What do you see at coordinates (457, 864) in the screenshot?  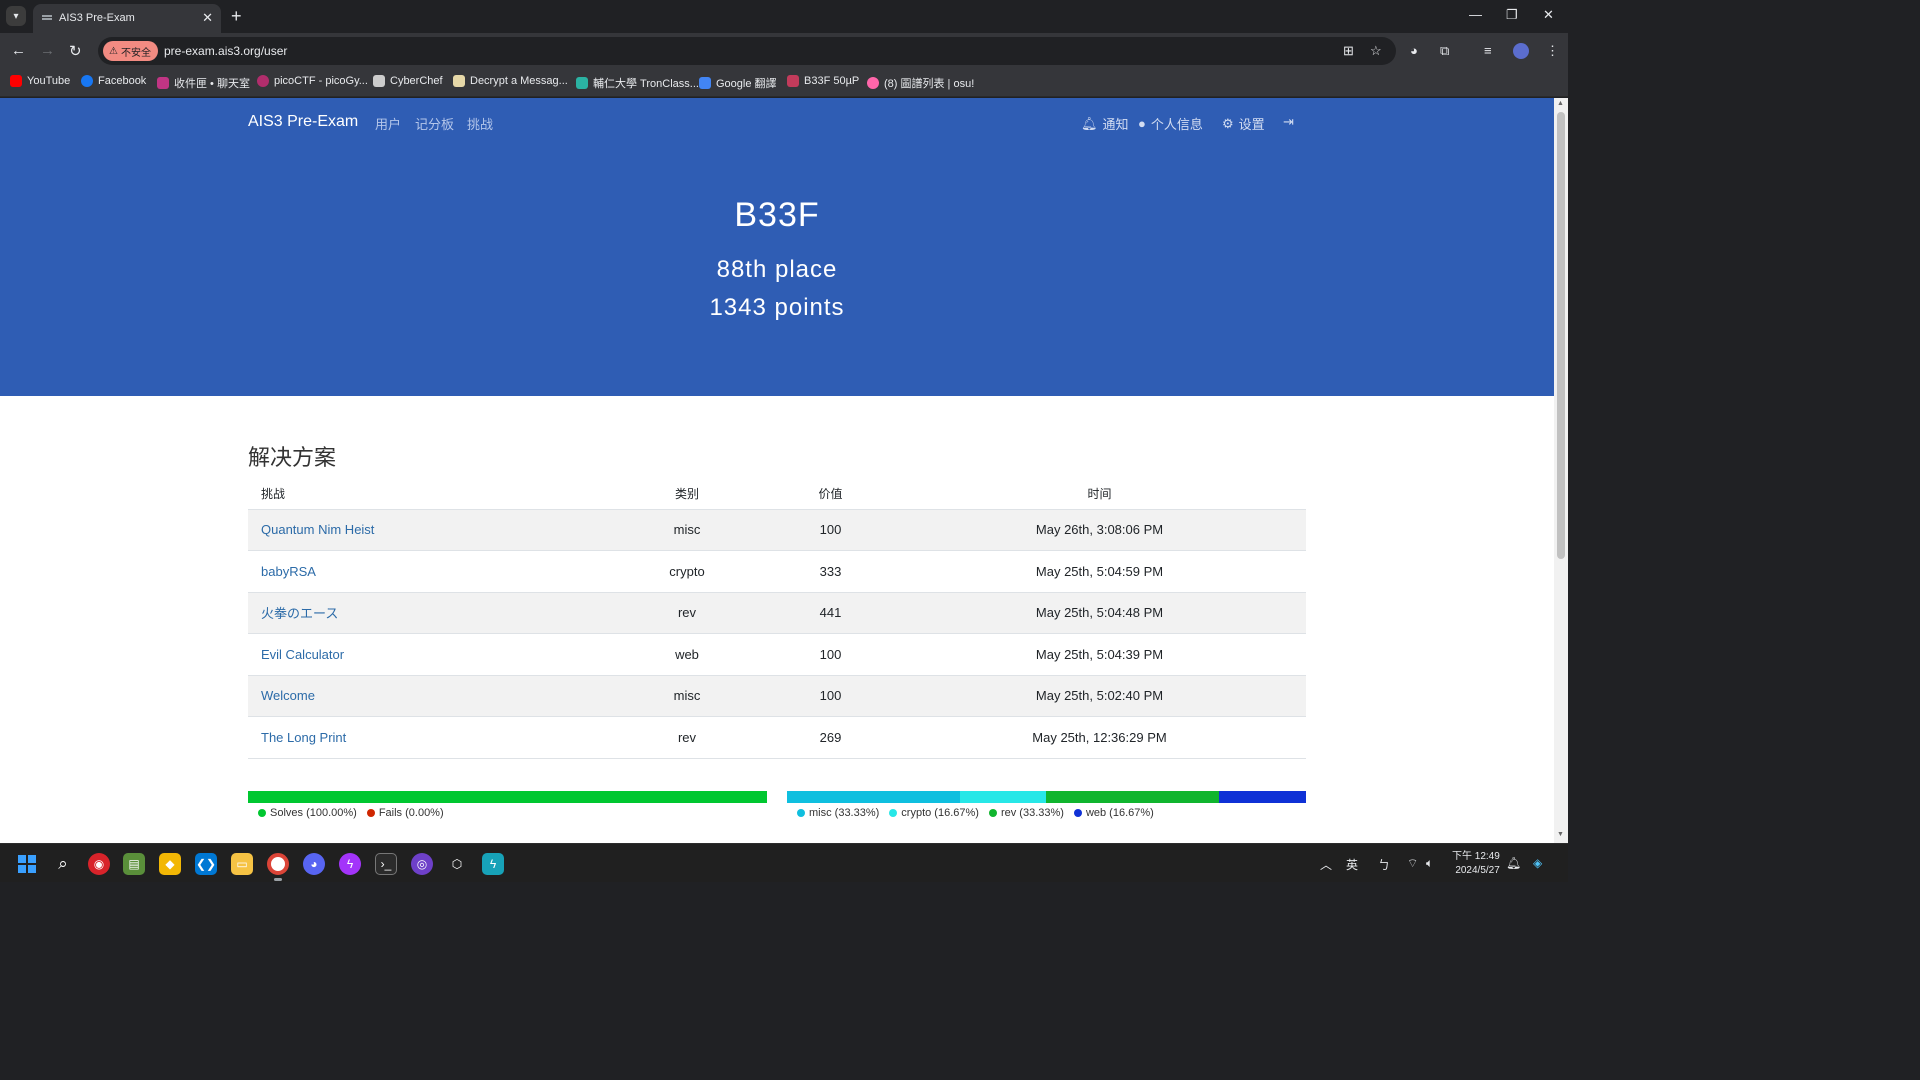 I see `virtualbox-icon: ⬡` at bounding box center [457, 864].